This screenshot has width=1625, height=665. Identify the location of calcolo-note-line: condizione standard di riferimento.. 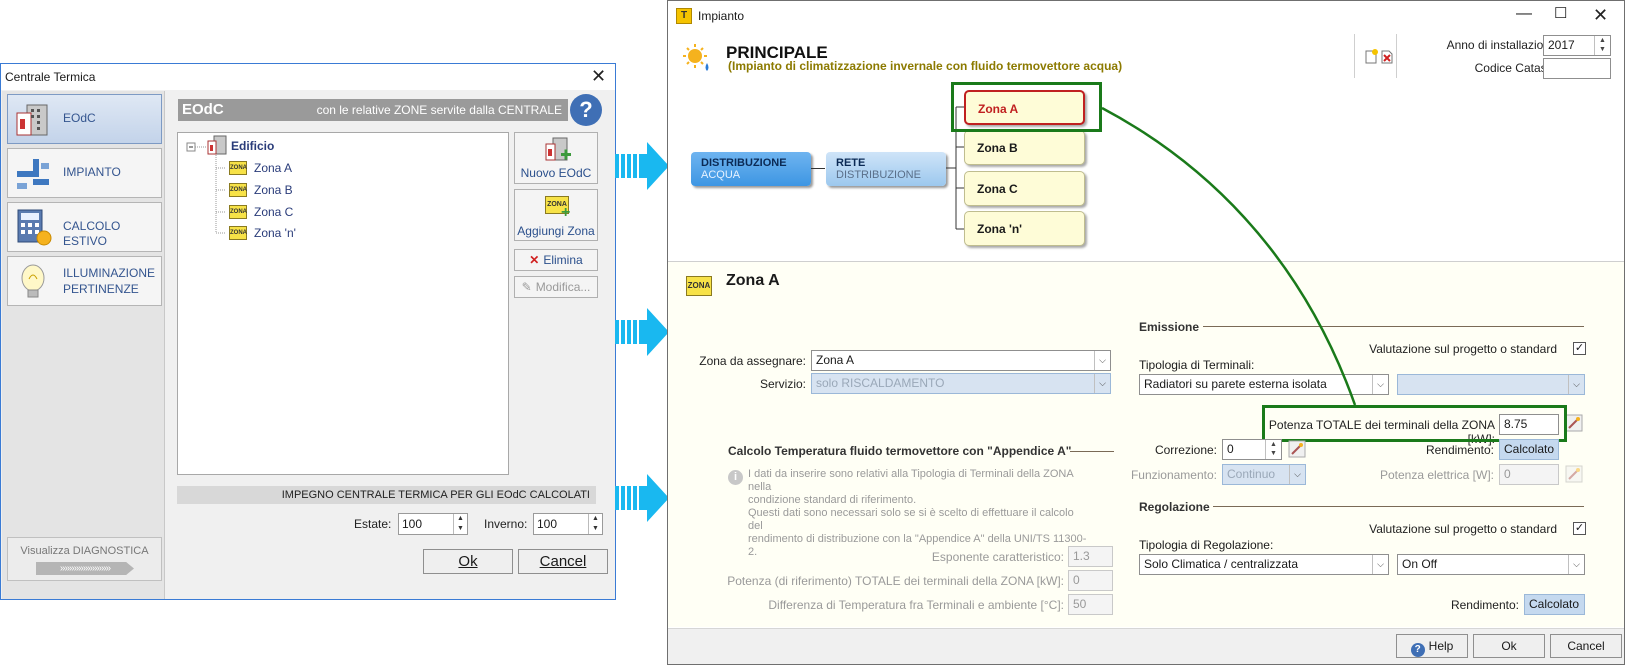
(832, 500).